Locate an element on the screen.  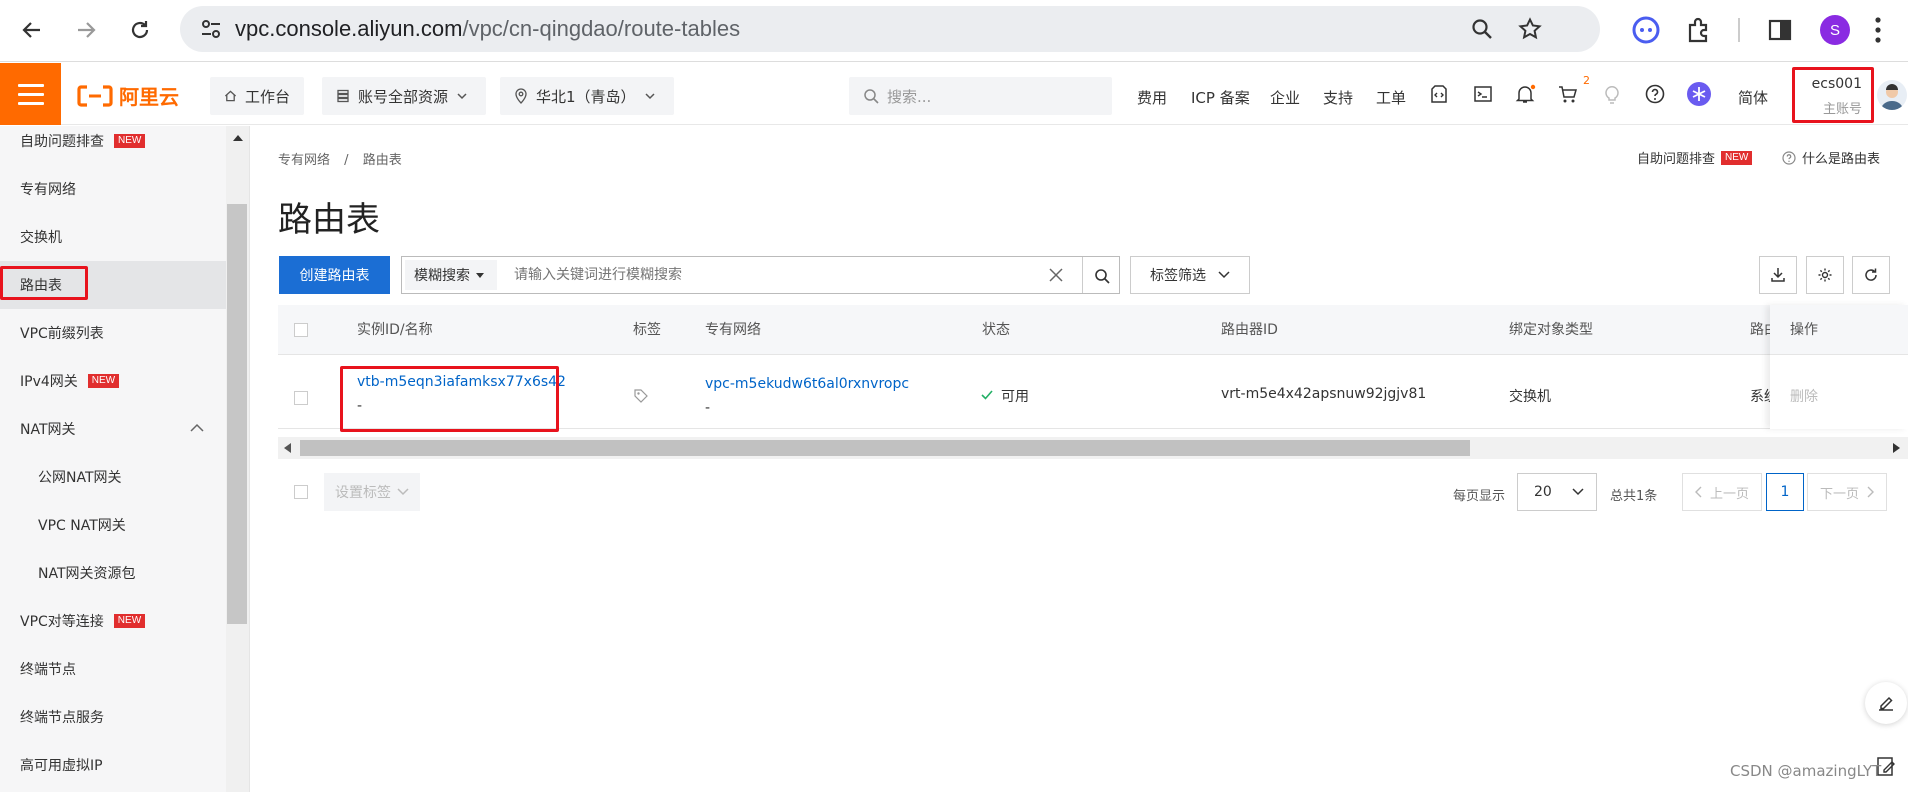
vpc-id-link: vpc-m5ekudw6t6al0rxnvropc is located at coordinates (807, 384).